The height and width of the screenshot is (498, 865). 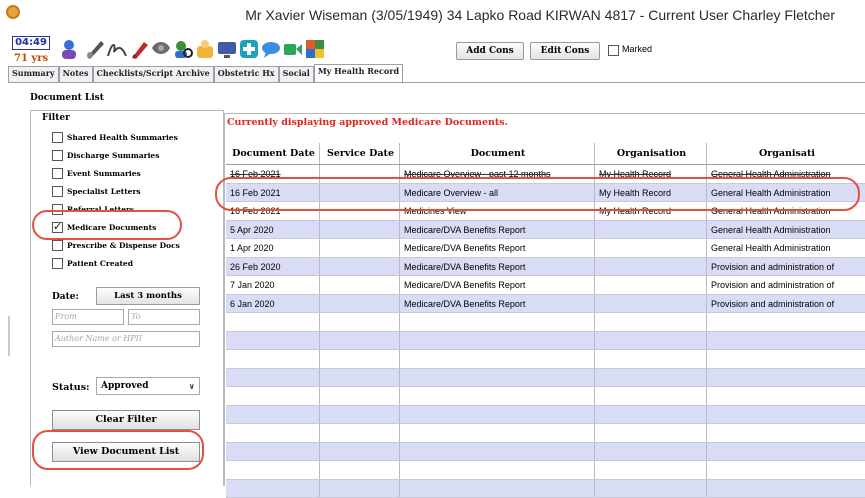 What do you see at coordinates (148, 296) in the screenshot?
I see `date-range-button: Last 3 months` at bounding box center [148, 296].